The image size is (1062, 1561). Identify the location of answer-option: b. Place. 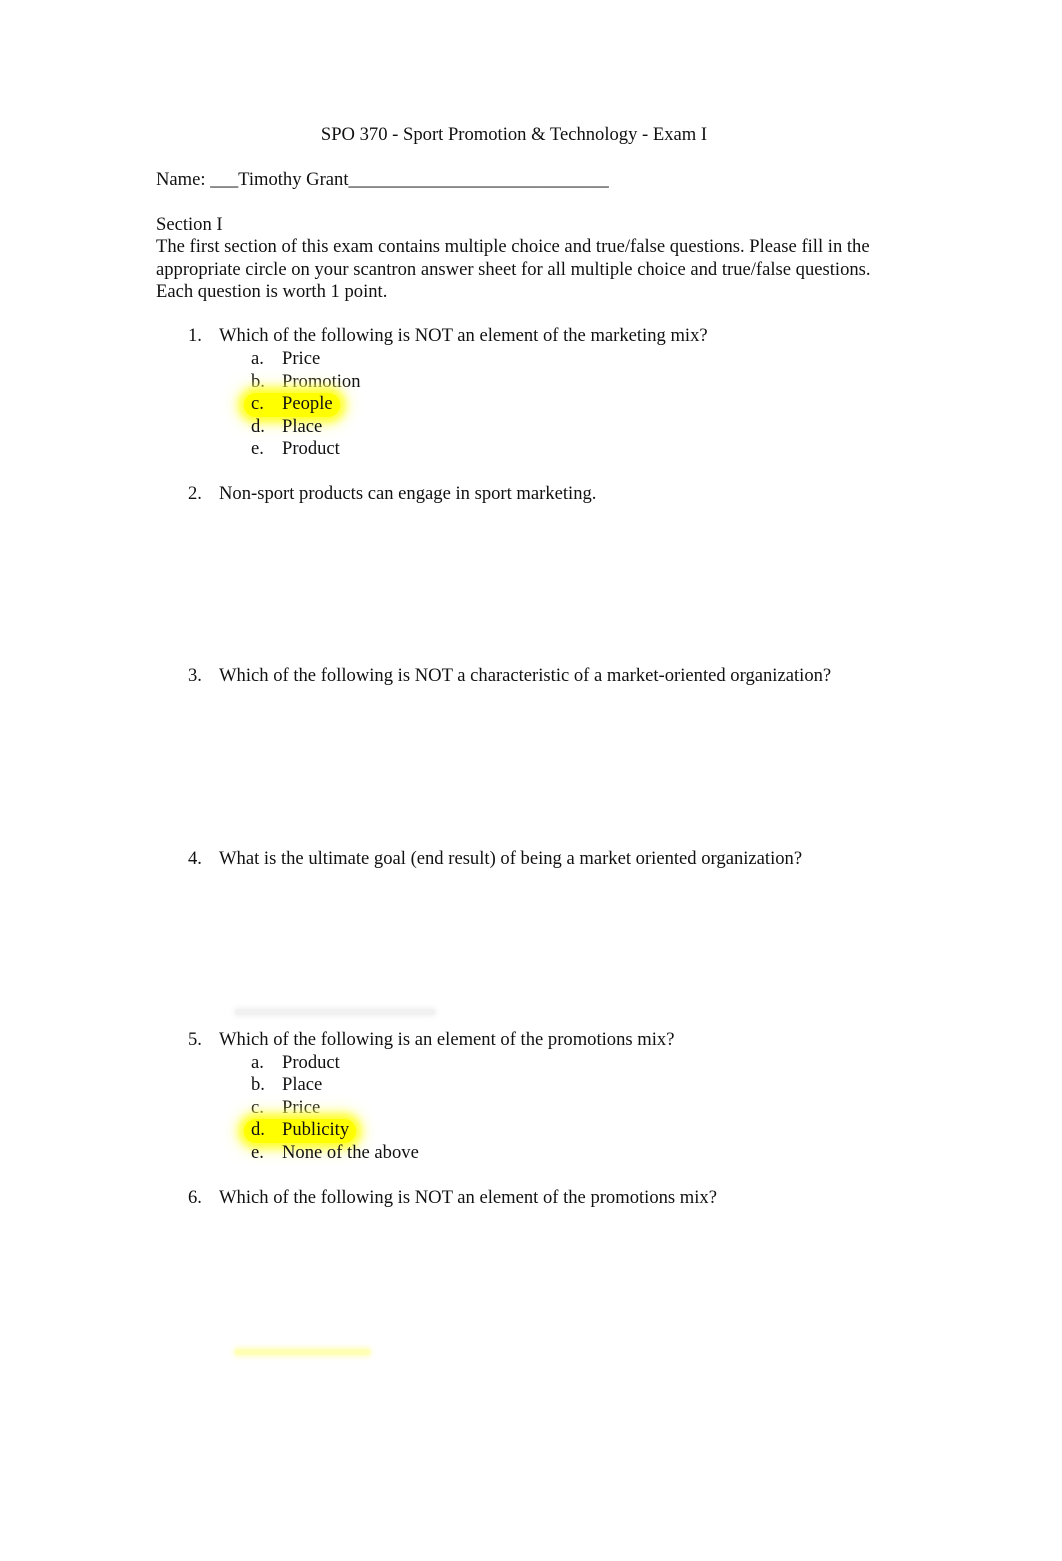
(531, 1085).